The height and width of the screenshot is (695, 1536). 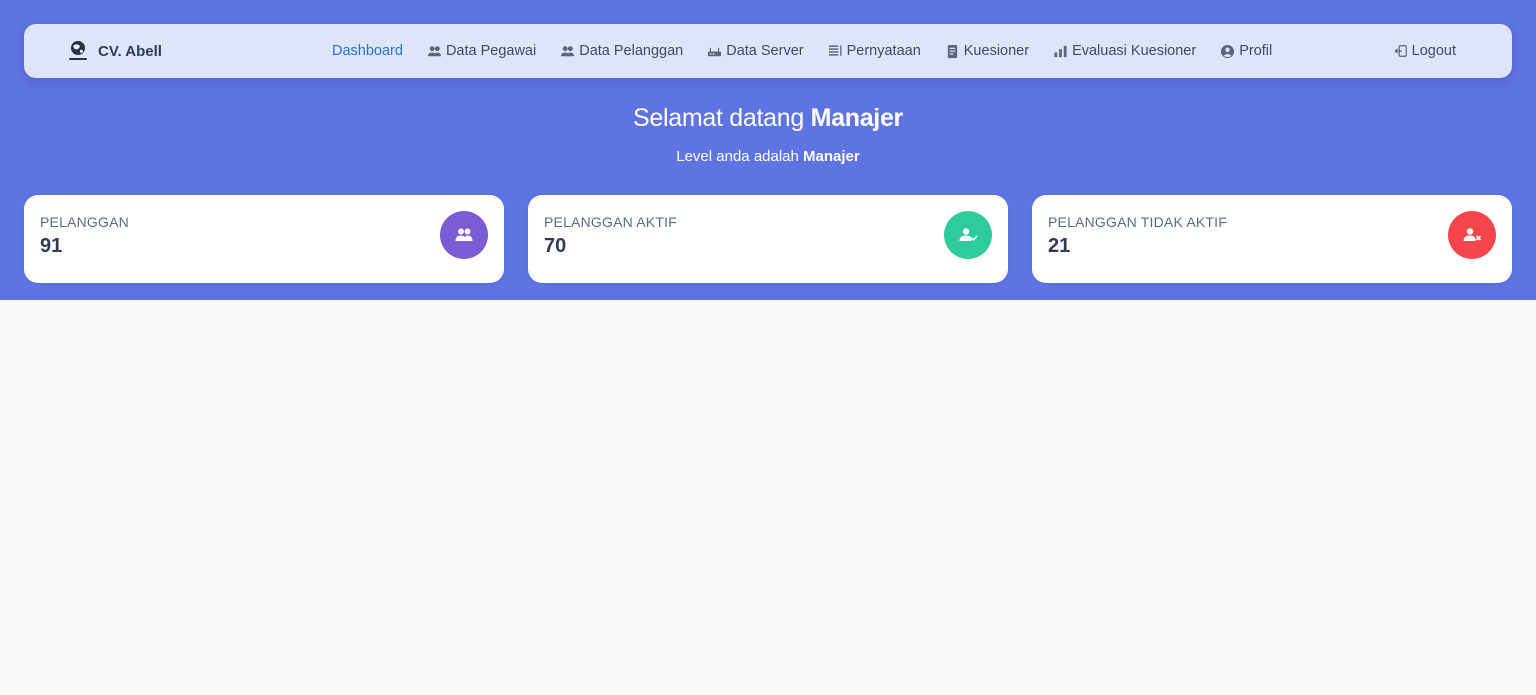 I want to click on stat-card-pelanggan: PELANGGAN 91, so click(x=264, y=239).